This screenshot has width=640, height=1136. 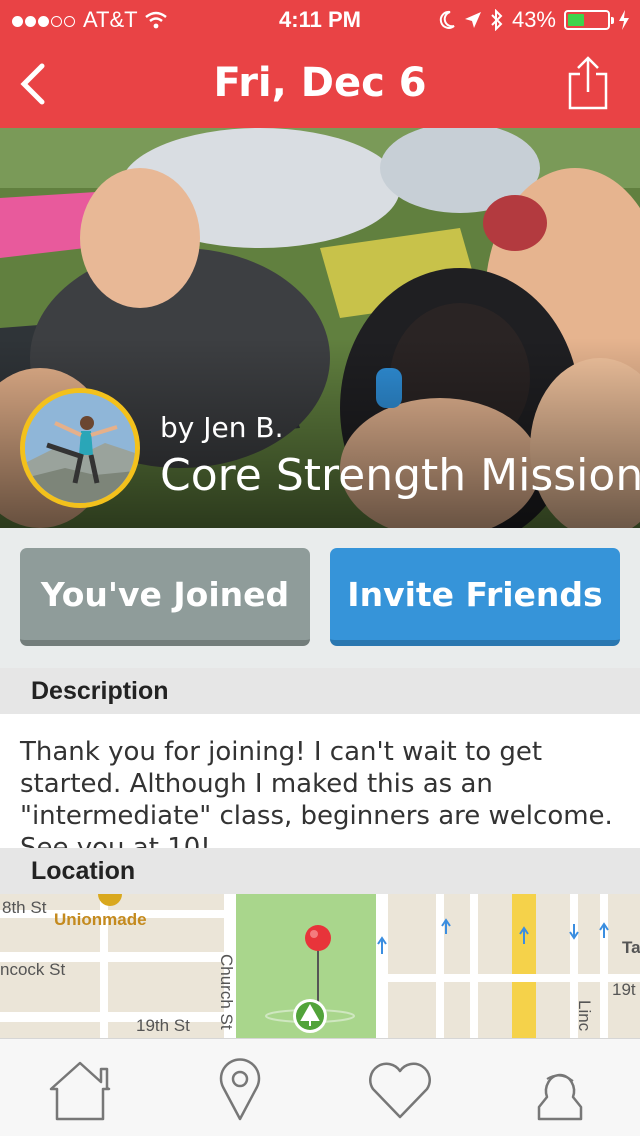 What do you see at coordinates (631, 947) in the screenshot?
I see `map-label-ta: Ta` at bounding box center [631, 947].